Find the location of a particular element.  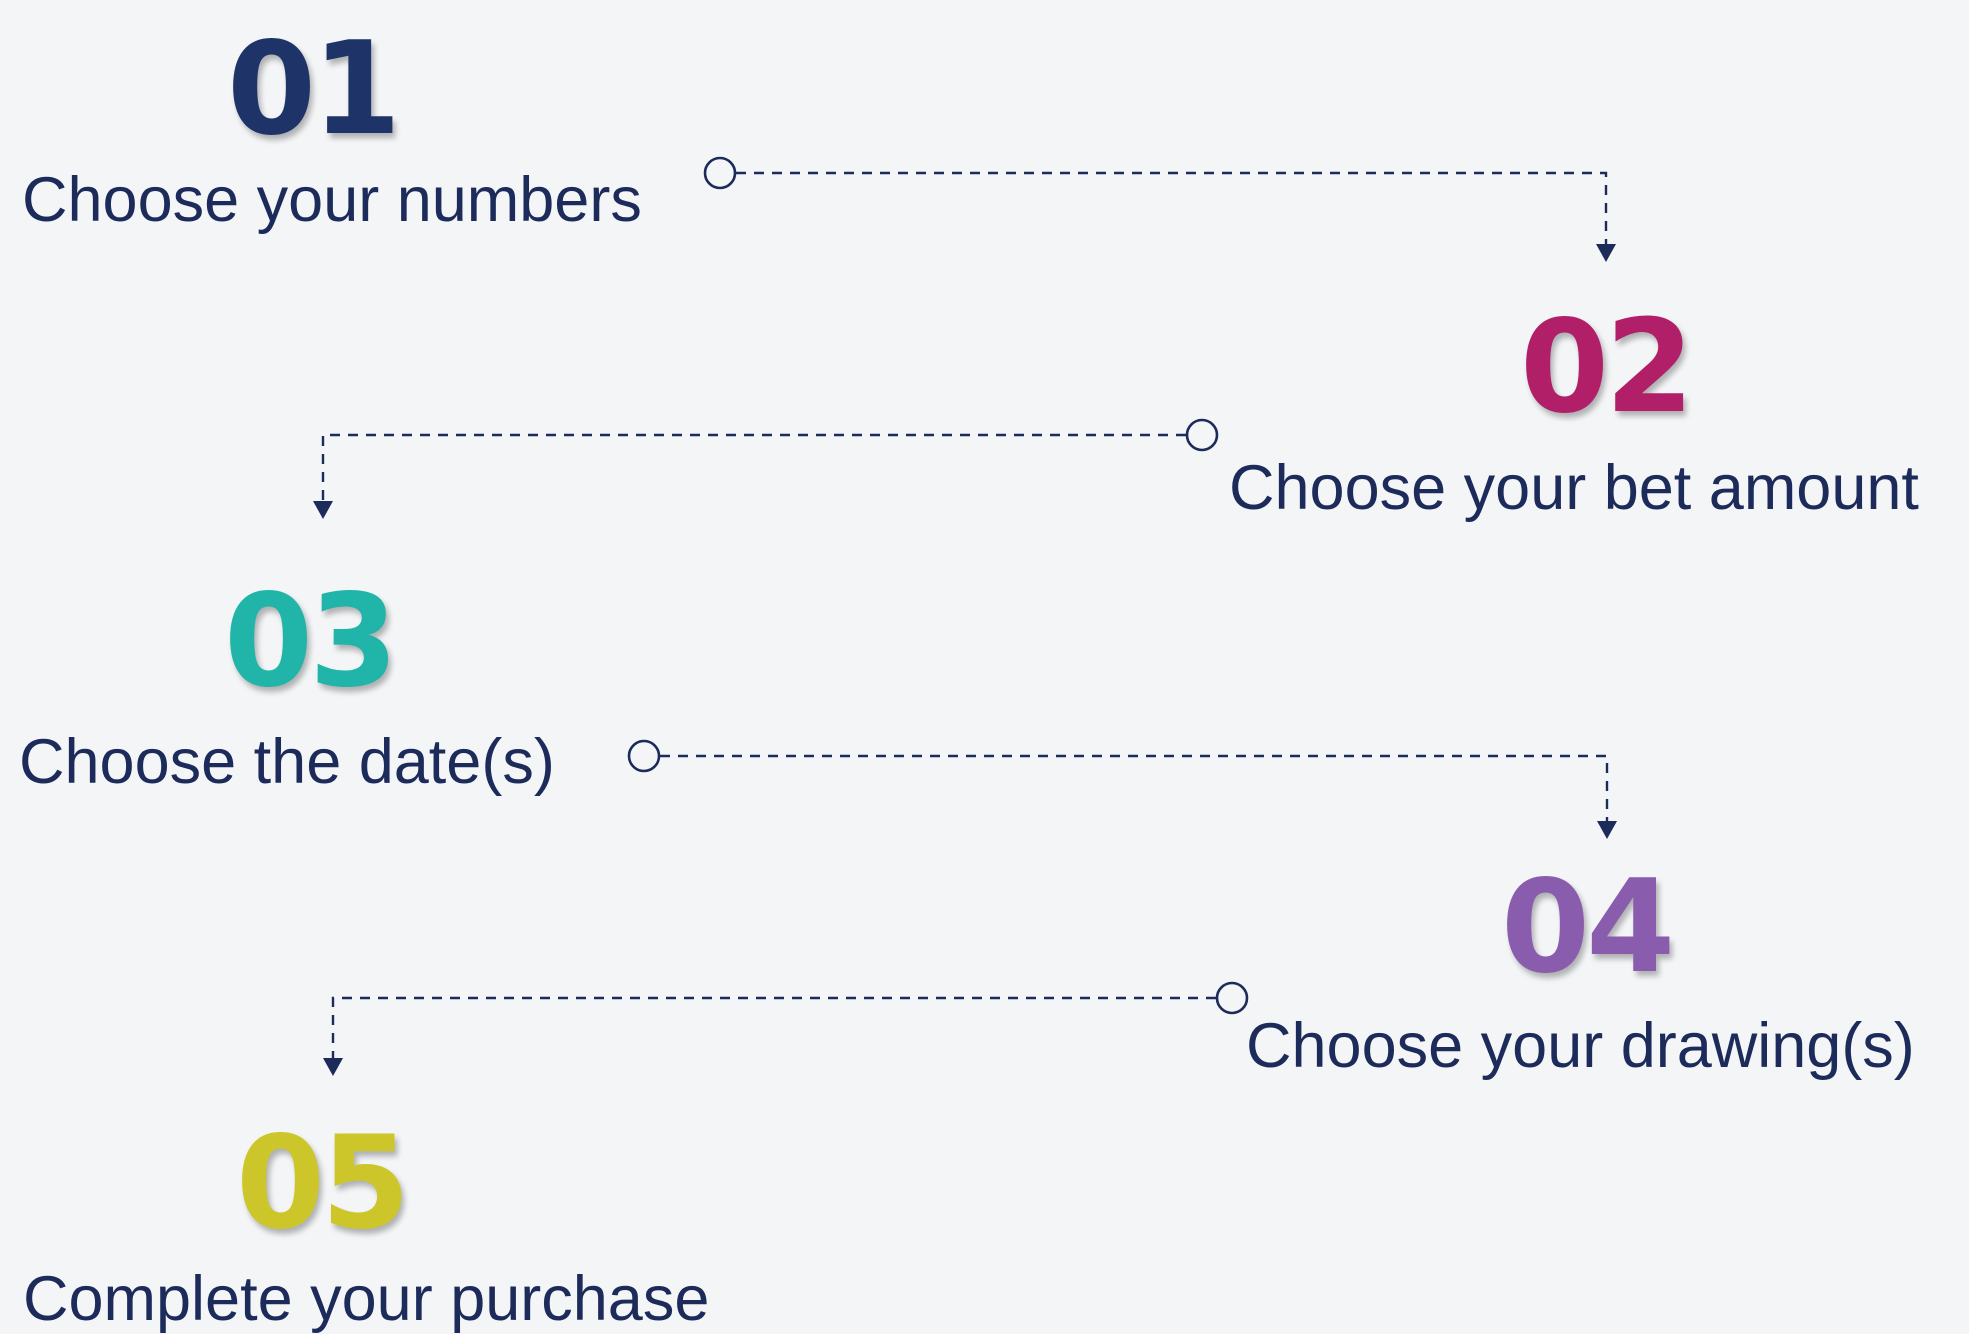

step-04-number: 04 is located at coordinates (1588, 927).